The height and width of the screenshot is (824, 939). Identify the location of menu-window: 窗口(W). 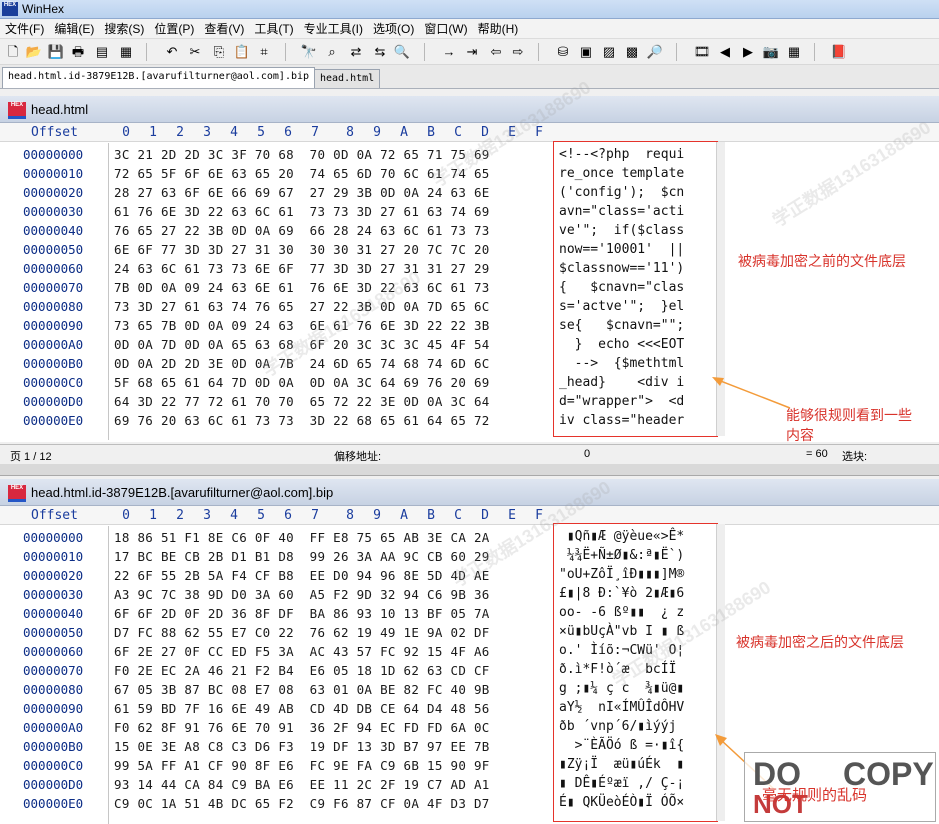
(445, 28).